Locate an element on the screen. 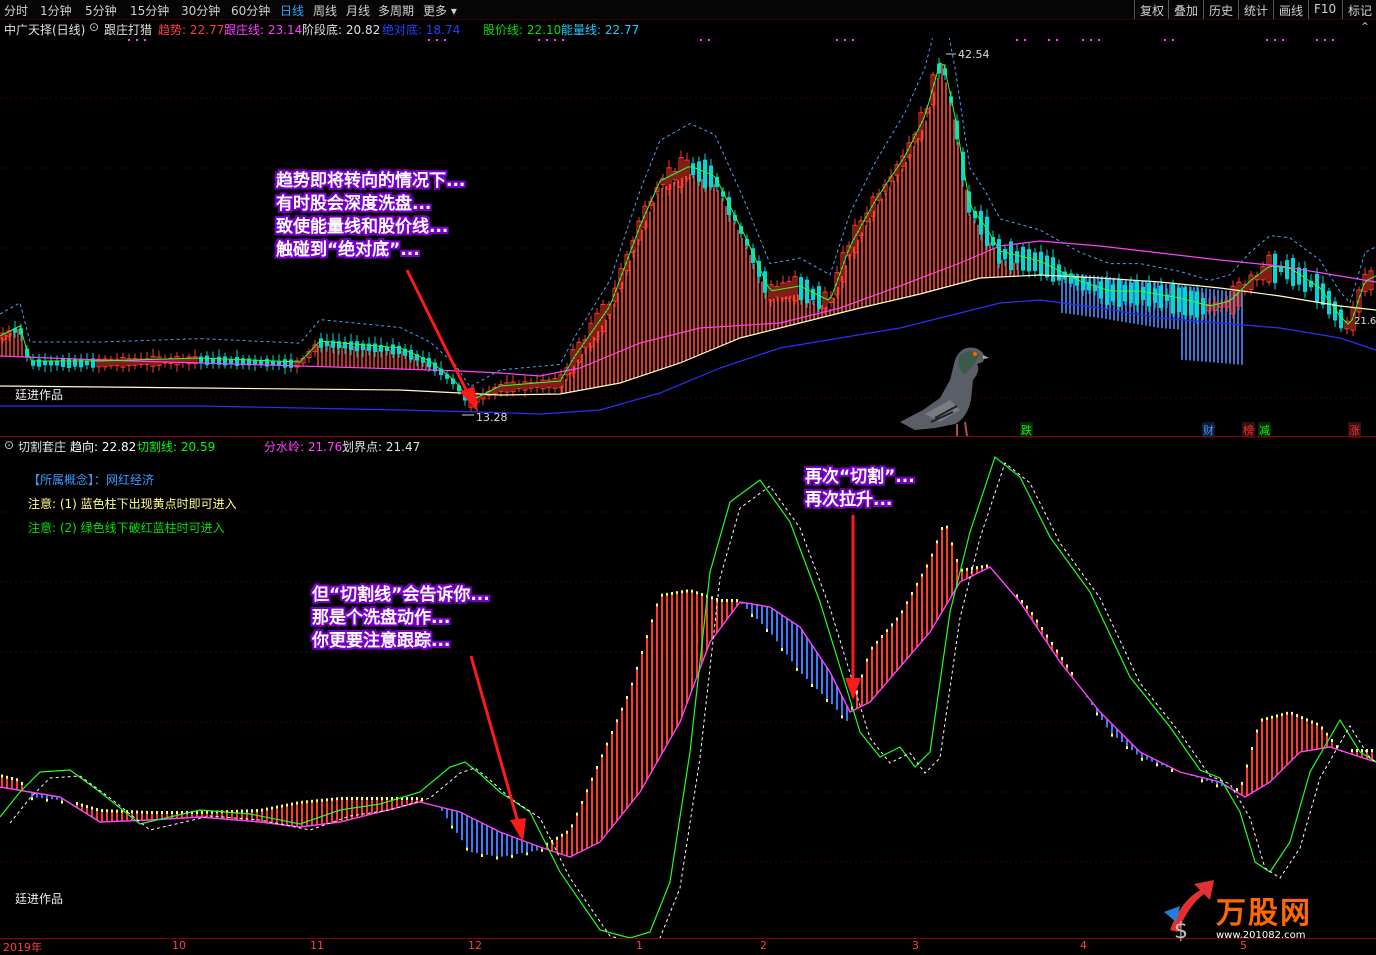  logo-arrow-icon: $ is located at coordinates (1189, 912).